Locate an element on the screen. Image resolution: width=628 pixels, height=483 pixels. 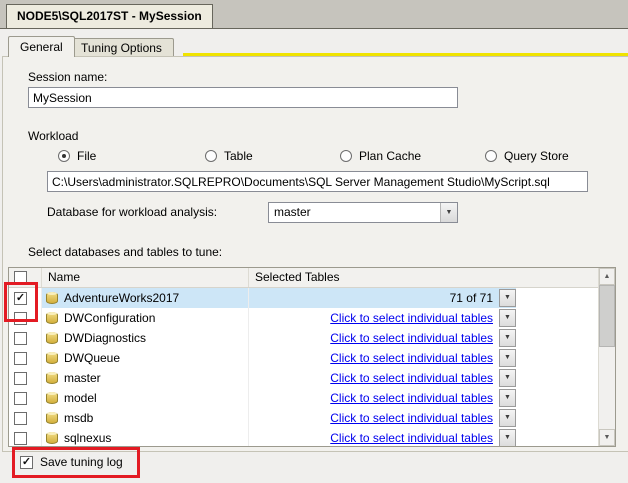
workload-radio-query-store: Query Store is located at coordinates (527, 156).